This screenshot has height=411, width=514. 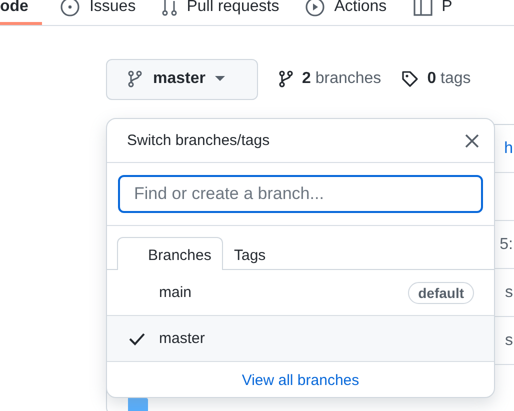 I want to click on dropdown-tab: Tags, so click(x=250, y=253).